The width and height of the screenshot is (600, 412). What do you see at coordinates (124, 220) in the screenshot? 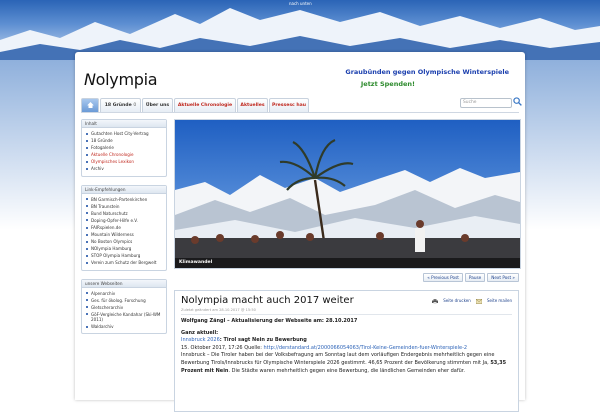
I see `sidebar-link: Doping-Opfer-Hilfe e.V.` at bounding box center [124, 220].